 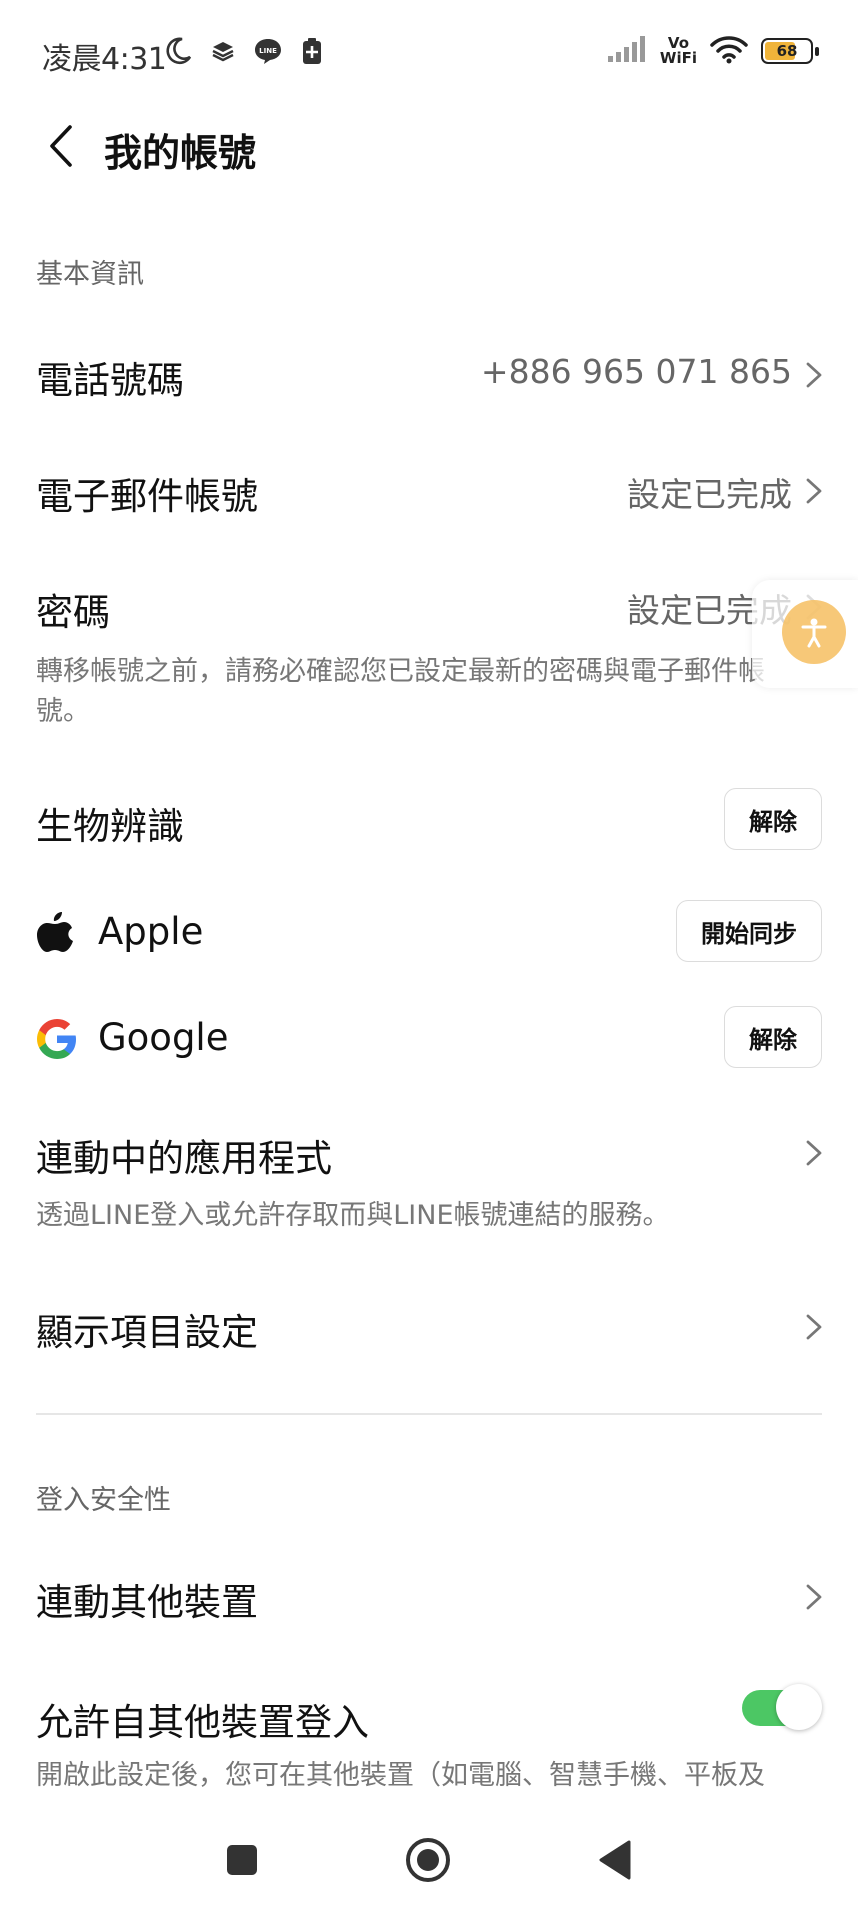 I want to click on linked-apps-label: 連動中的應用程式, so click(x=184, y=1158).